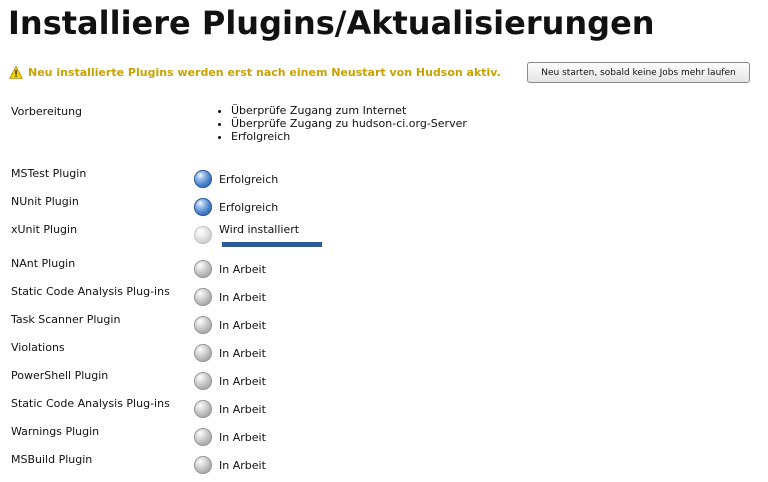  Describe the element at coordinates (349, 110) in the screenshot. I see `preparation-step: Überprüfe Zugang zum Internet` at that location.